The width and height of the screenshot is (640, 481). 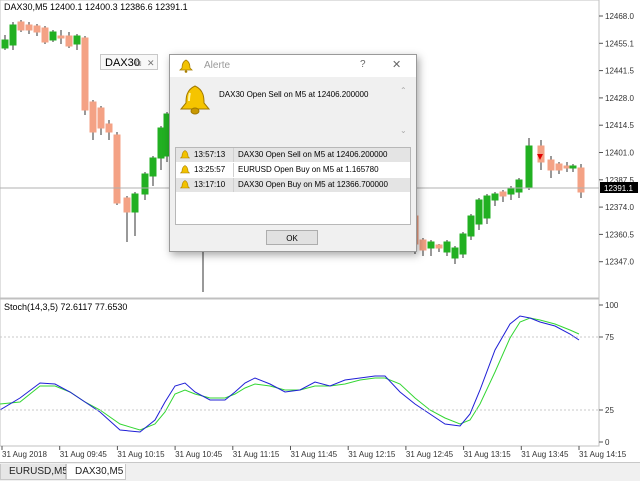 What do you see at coordinates (619, 207) in the screenshot?
I see `price-tick-label: 12374.0` at bounding box center [619, 207].